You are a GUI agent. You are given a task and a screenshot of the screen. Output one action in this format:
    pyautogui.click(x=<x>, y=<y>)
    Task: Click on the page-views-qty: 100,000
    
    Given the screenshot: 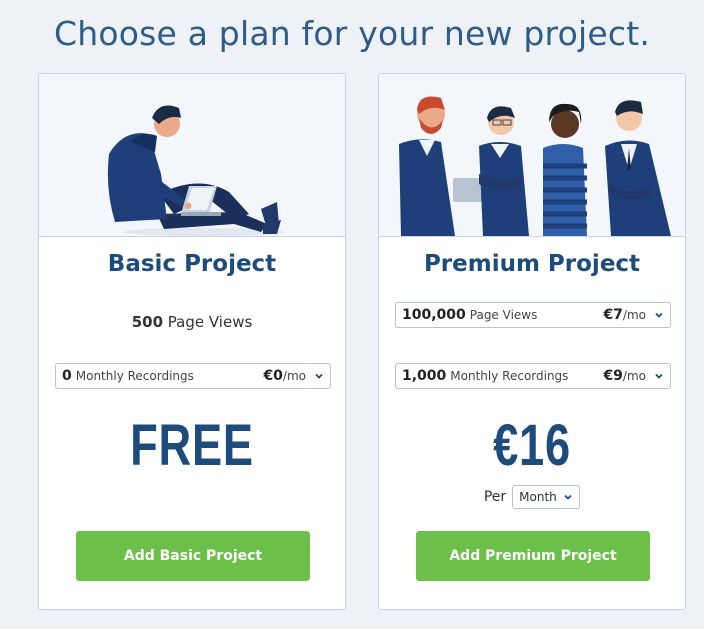 What is the action you would take?
    pyautogui.click(x=434, y=315)
    